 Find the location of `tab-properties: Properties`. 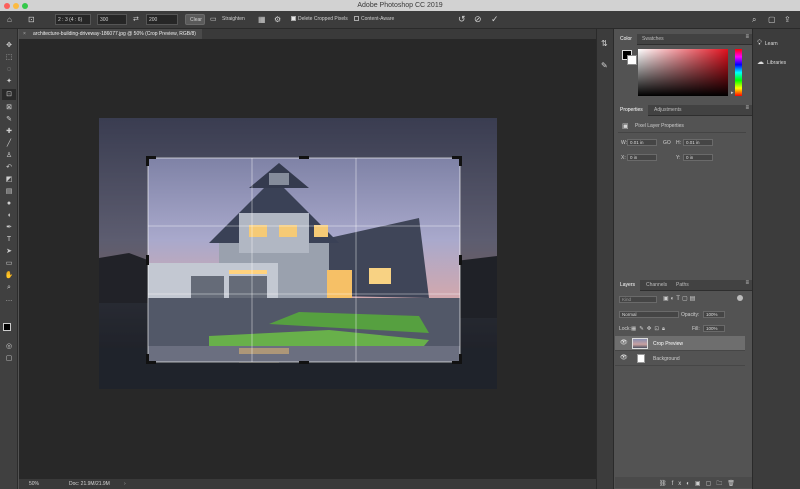

tab-properties: Properties is located at coordinates (631, 110).